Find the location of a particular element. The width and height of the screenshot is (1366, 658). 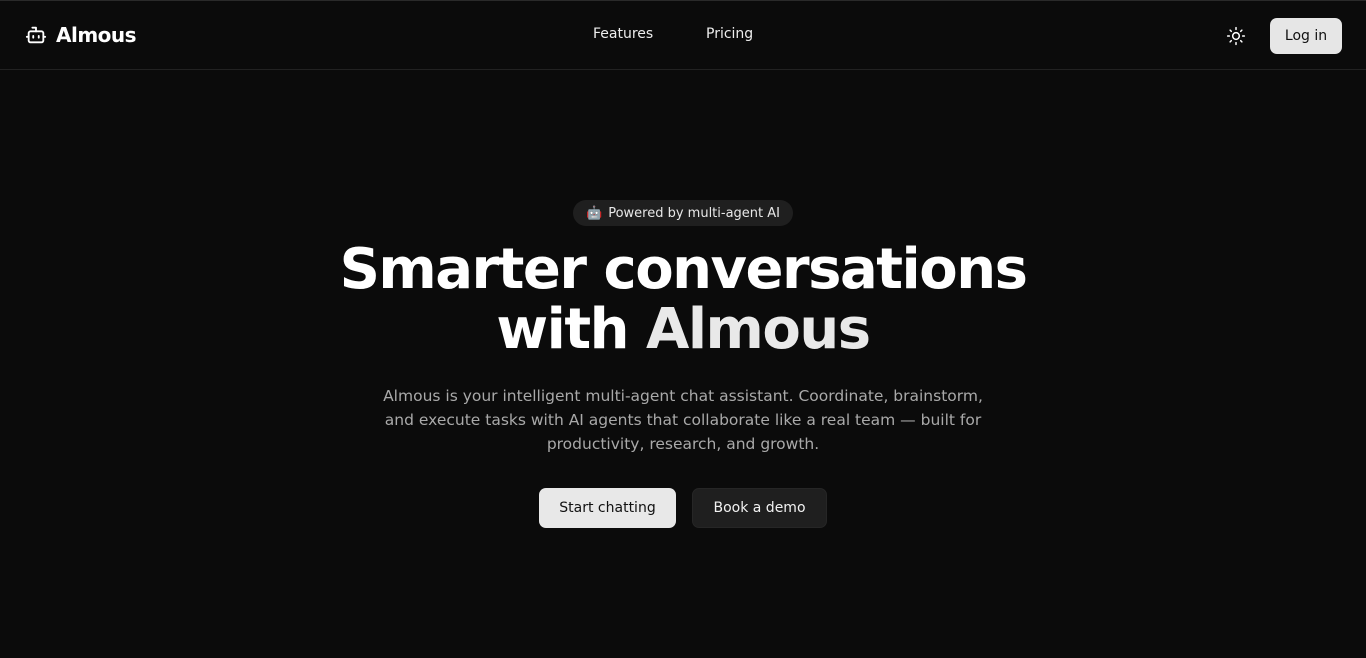

site-header: Almous Features Pricing Log in is located at coordinates (683, 35).